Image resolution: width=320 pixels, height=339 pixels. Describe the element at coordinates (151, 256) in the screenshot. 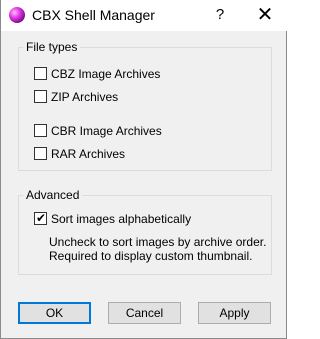

I see `sort-note-line2: Required to display custom thumbnail.` at that location.